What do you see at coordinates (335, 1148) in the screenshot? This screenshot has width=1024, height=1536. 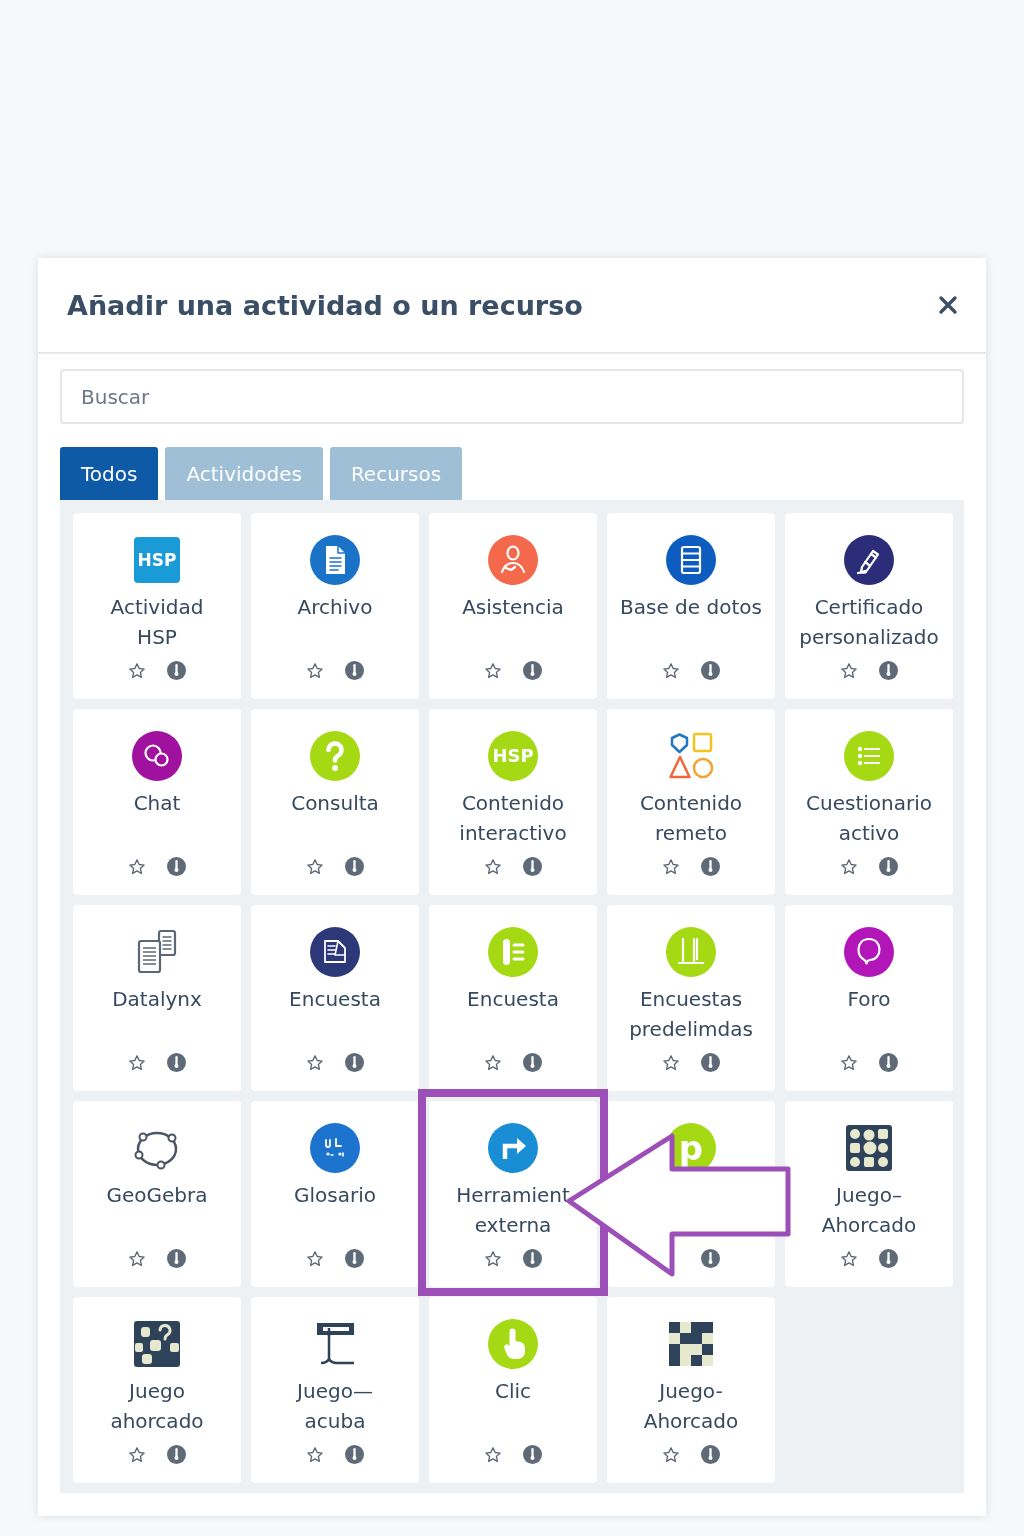 I see `glossary-icon` at bounding box center [335, 1148].